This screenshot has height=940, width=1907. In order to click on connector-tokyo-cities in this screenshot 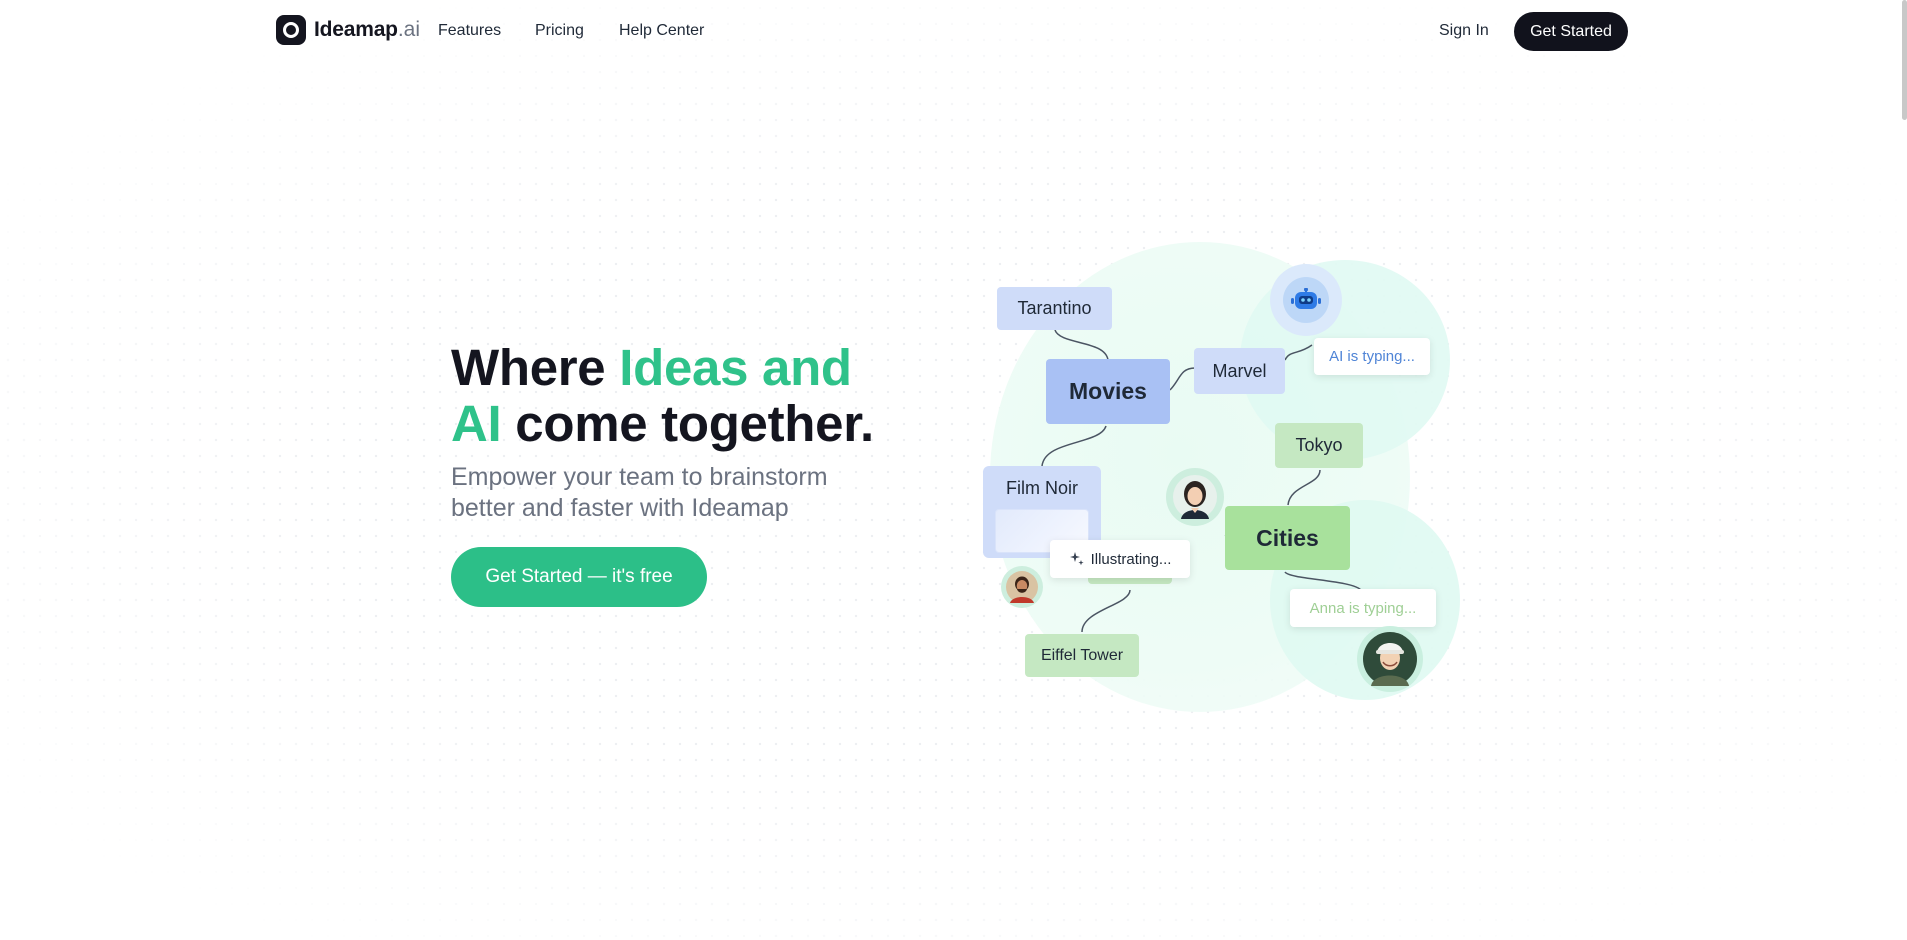, I will do `click(1304, 487)`.